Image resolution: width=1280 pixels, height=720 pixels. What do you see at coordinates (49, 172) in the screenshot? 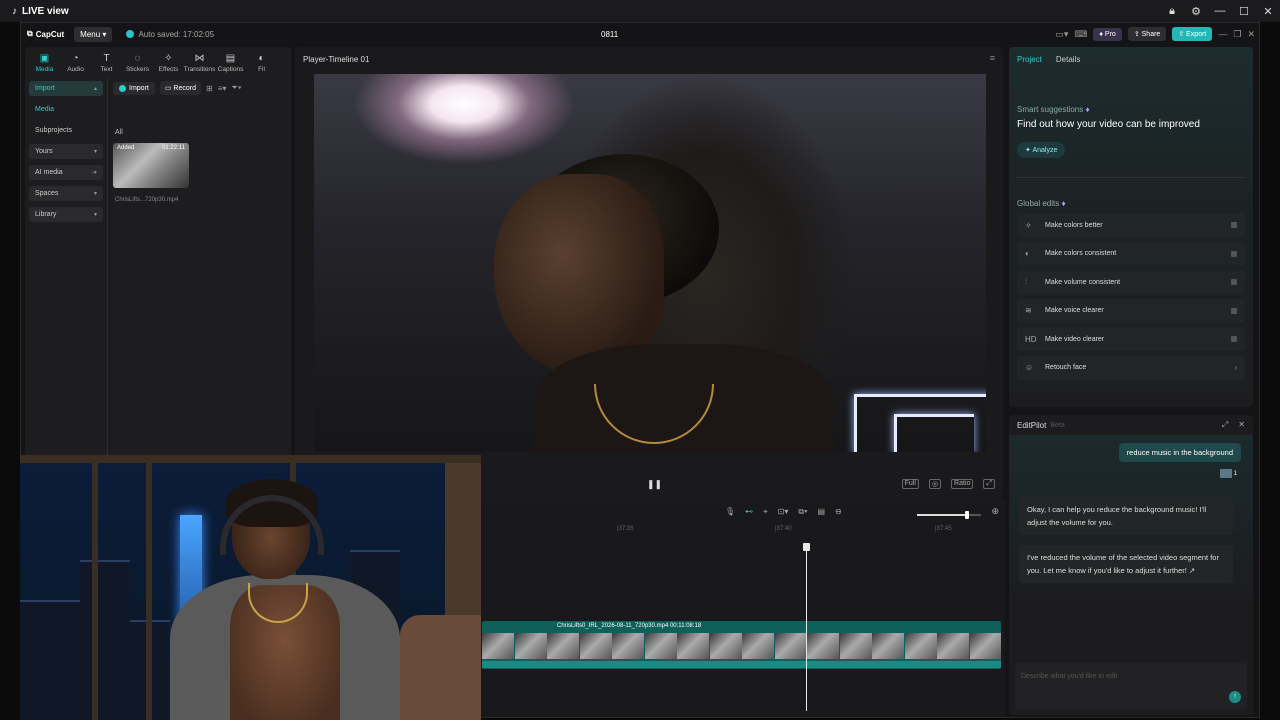
I see `sidebar-item-label: AI media` at bounding box center [49, 172].